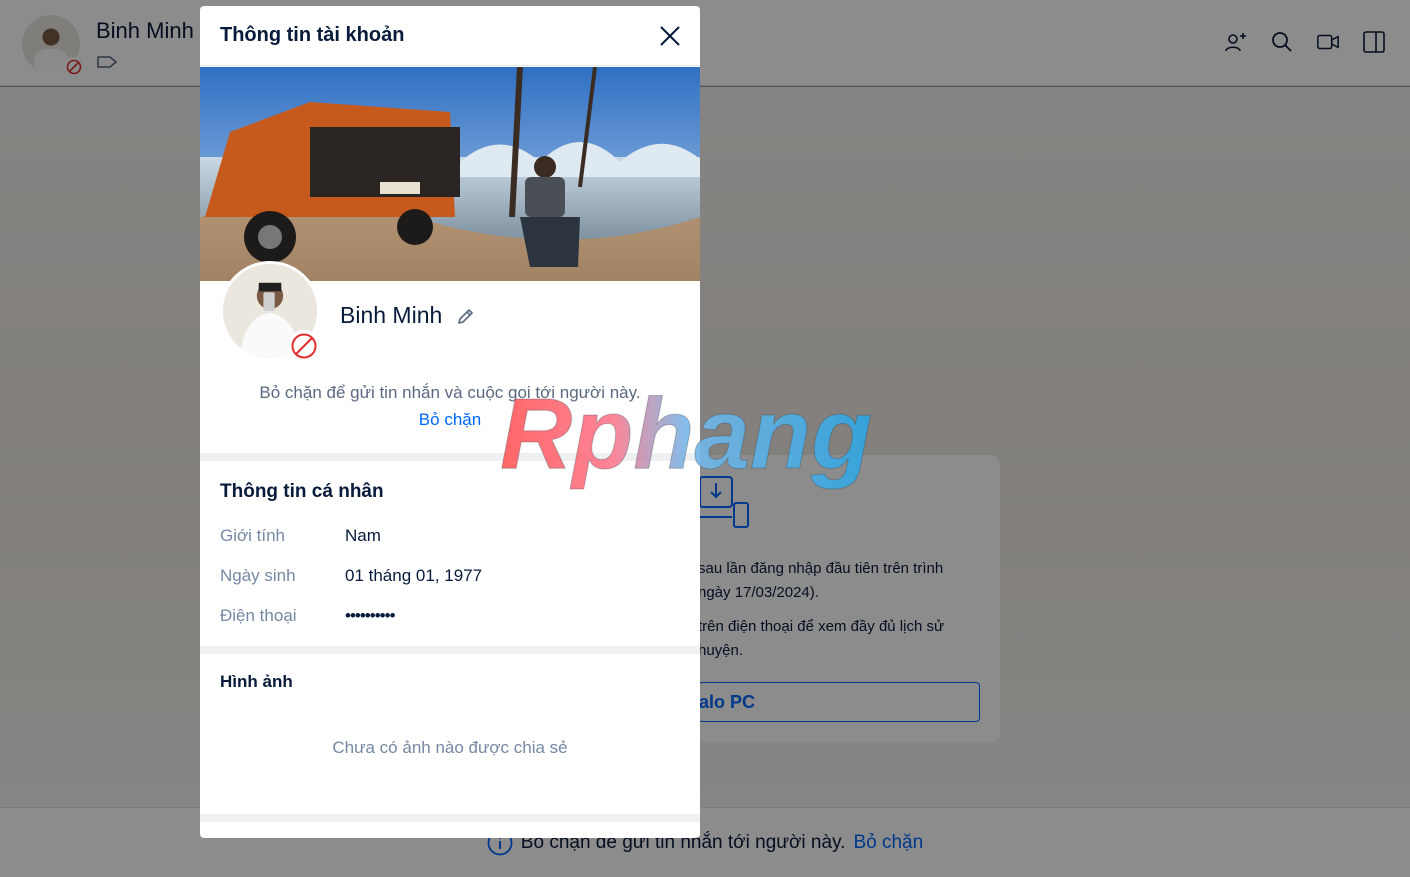 Image resolution: width=1410 pixels, height=877 pixels. I want to click on birthday-value: 01 tháng 01, 1977, so click(414, 575).